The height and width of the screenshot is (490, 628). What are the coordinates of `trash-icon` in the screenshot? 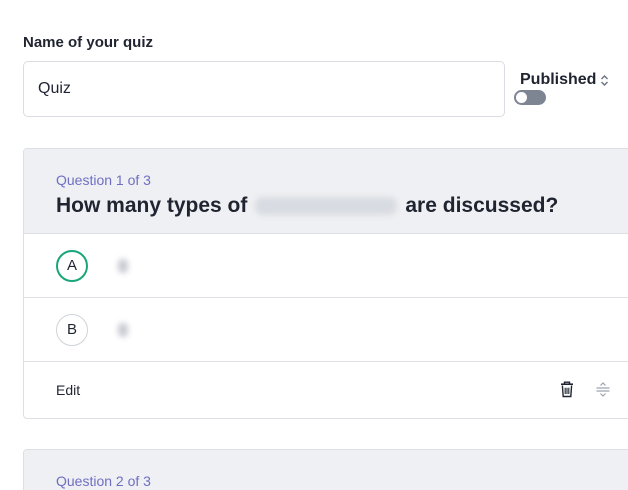 It's located at (567, 389).